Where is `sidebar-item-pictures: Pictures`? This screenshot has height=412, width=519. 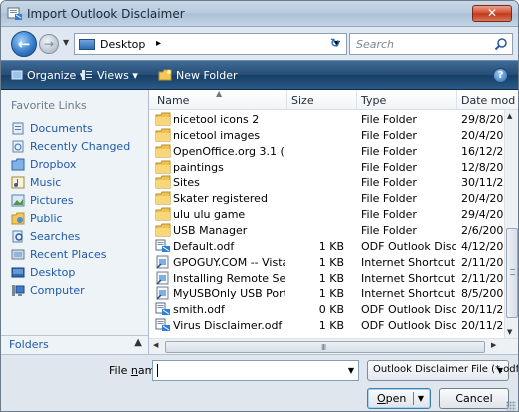 sidebar-item-pictures: Pictures is located at coordinates (78, 201).